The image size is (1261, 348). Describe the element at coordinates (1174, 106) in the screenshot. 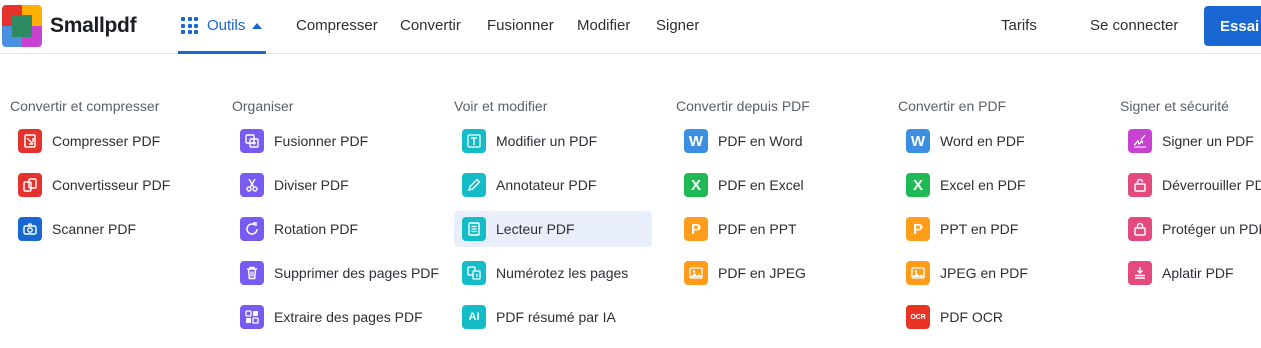

I see `column-title: Signer et sécurité` at that location.